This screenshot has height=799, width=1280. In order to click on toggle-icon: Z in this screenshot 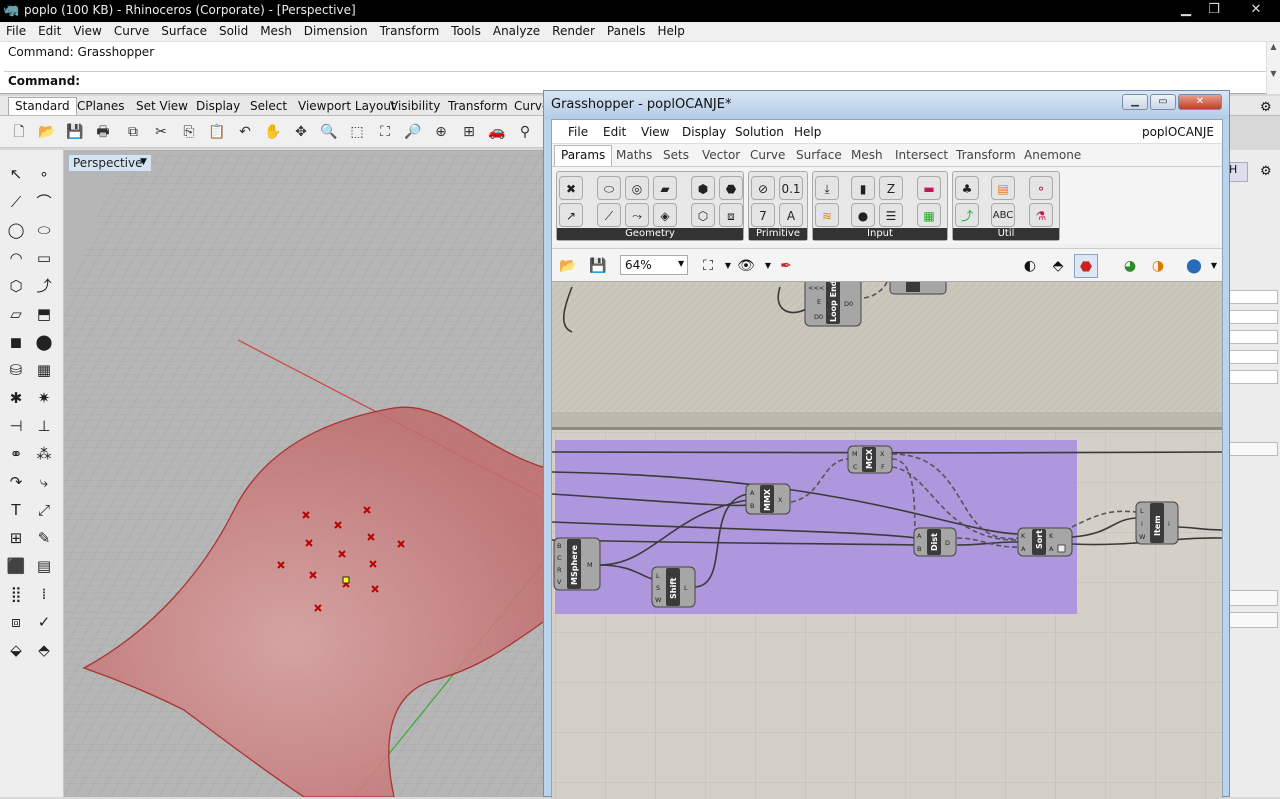, I will do `click(891, 188)`.